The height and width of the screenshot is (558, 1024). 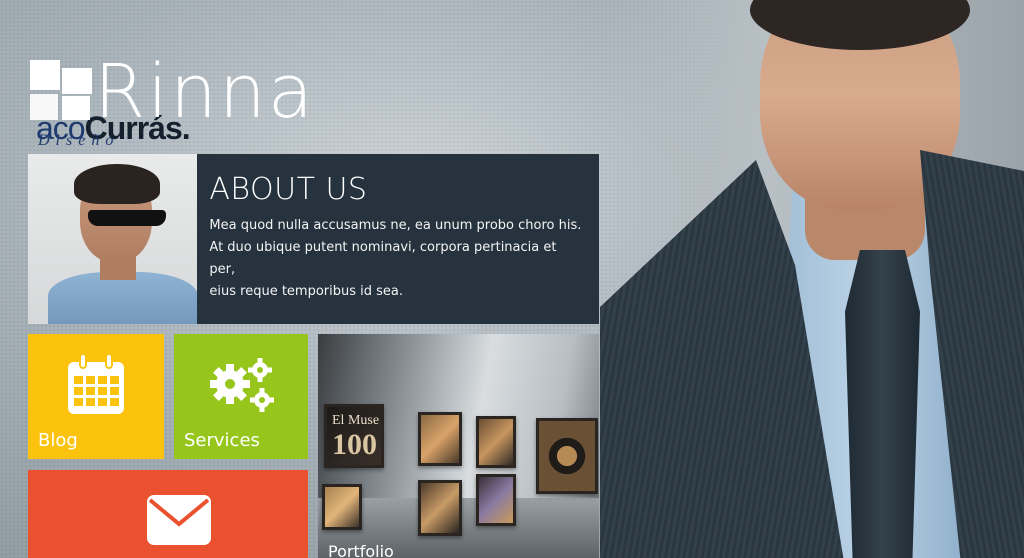 What do you see at coordinates (205, 92) in the screenshot?
I see `brand-name: Rinna` at bounding box center [205, 92].